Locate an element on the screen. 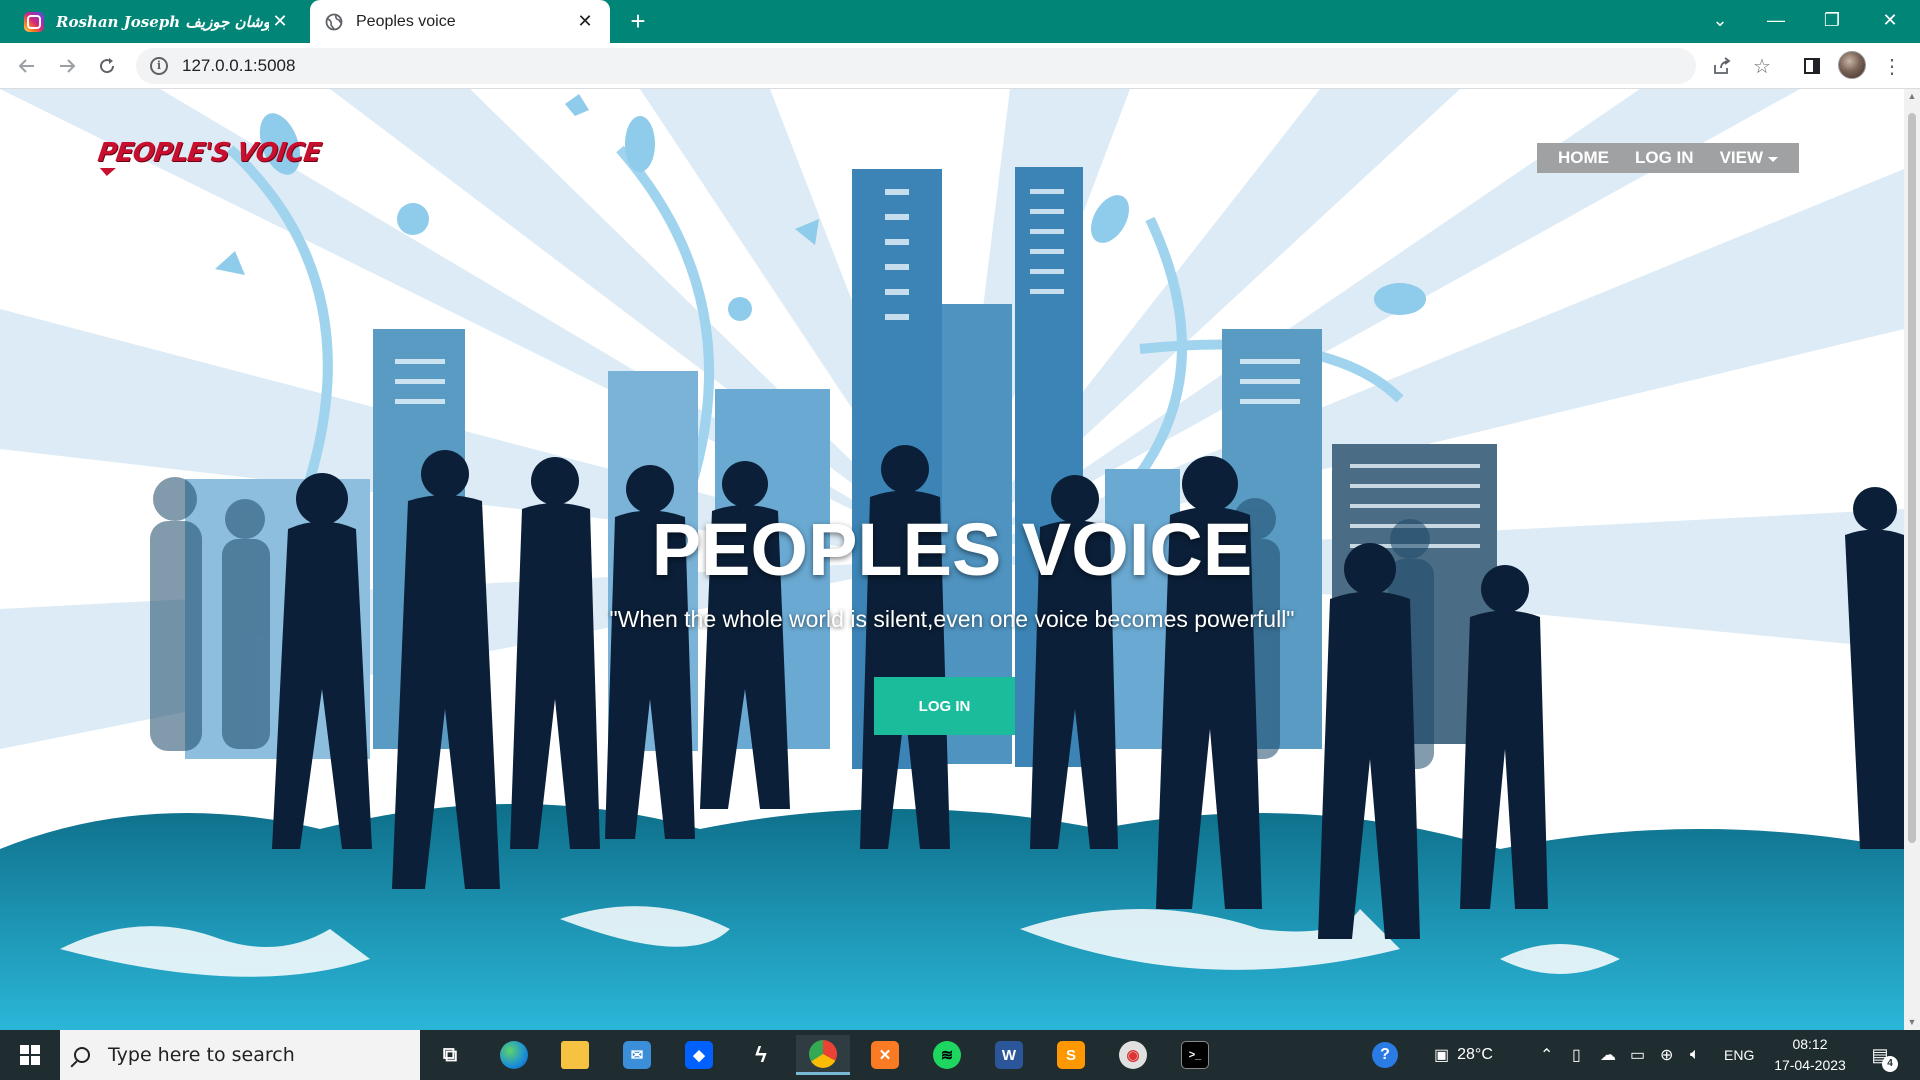 The height and width of the screenshot is (1080, 1920). weather-widget: ▣ 28°C is located at coordinates (1463, 1055).